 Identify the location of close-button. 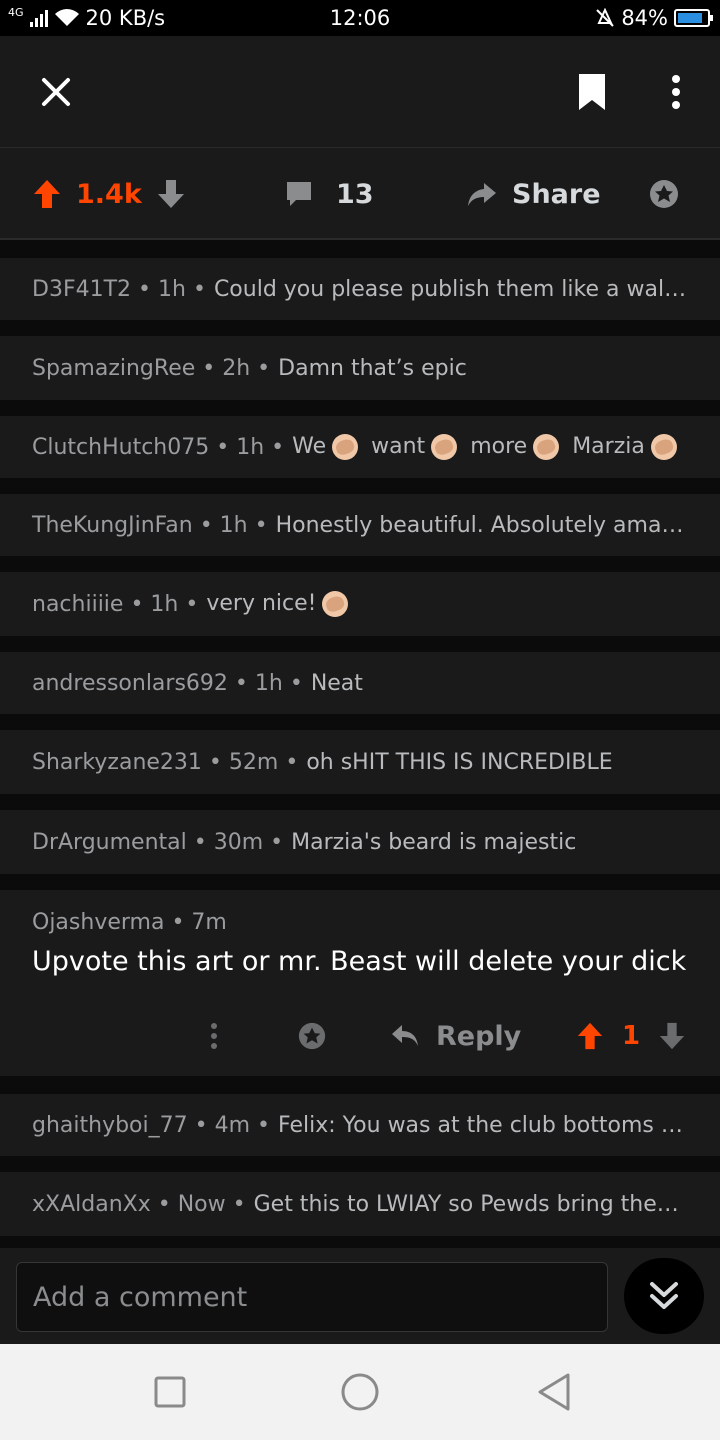
(56, 92).